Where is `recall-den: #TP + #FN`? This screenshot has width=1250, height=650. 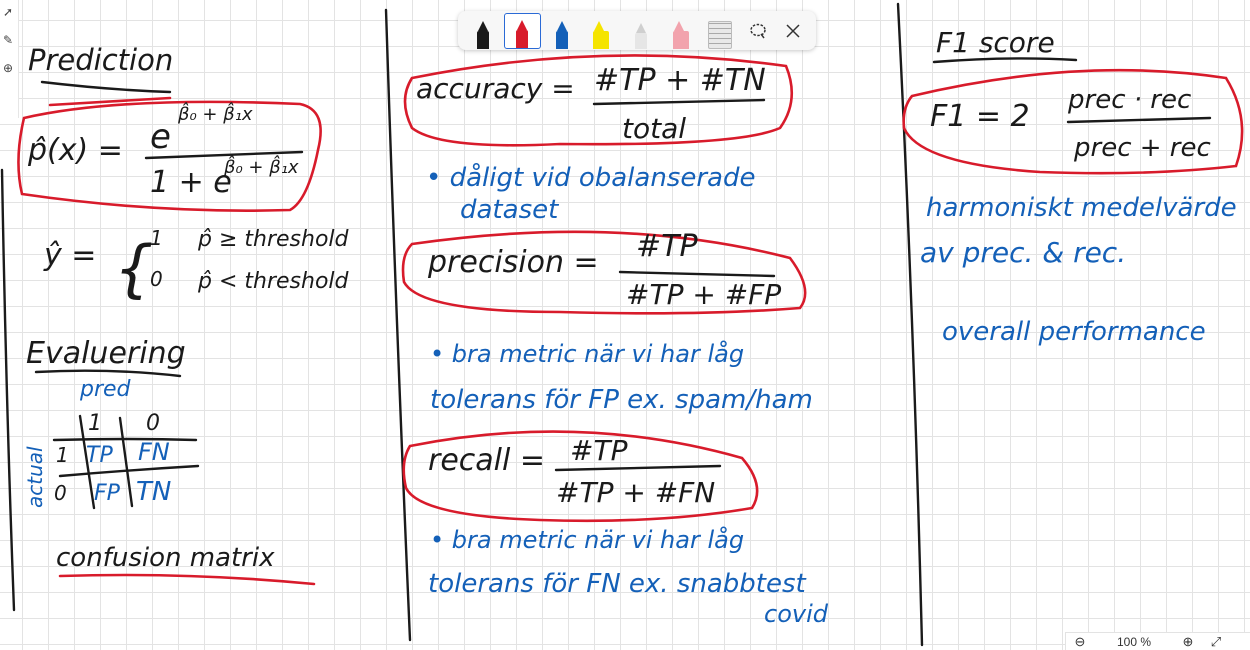
recall-den: #TP + #FN is located at coordinates (635, 492).